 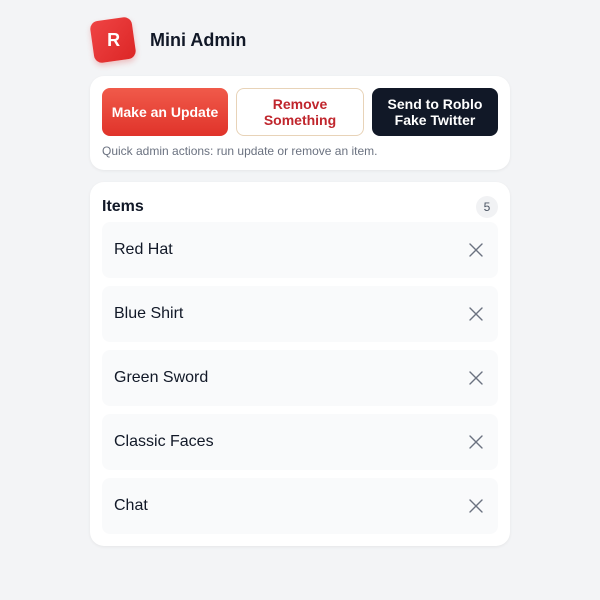 What do you see at coordinates (487, 207) in the screenshot?
I see `items-count-badge: 5` at bounding box center [487, 207].